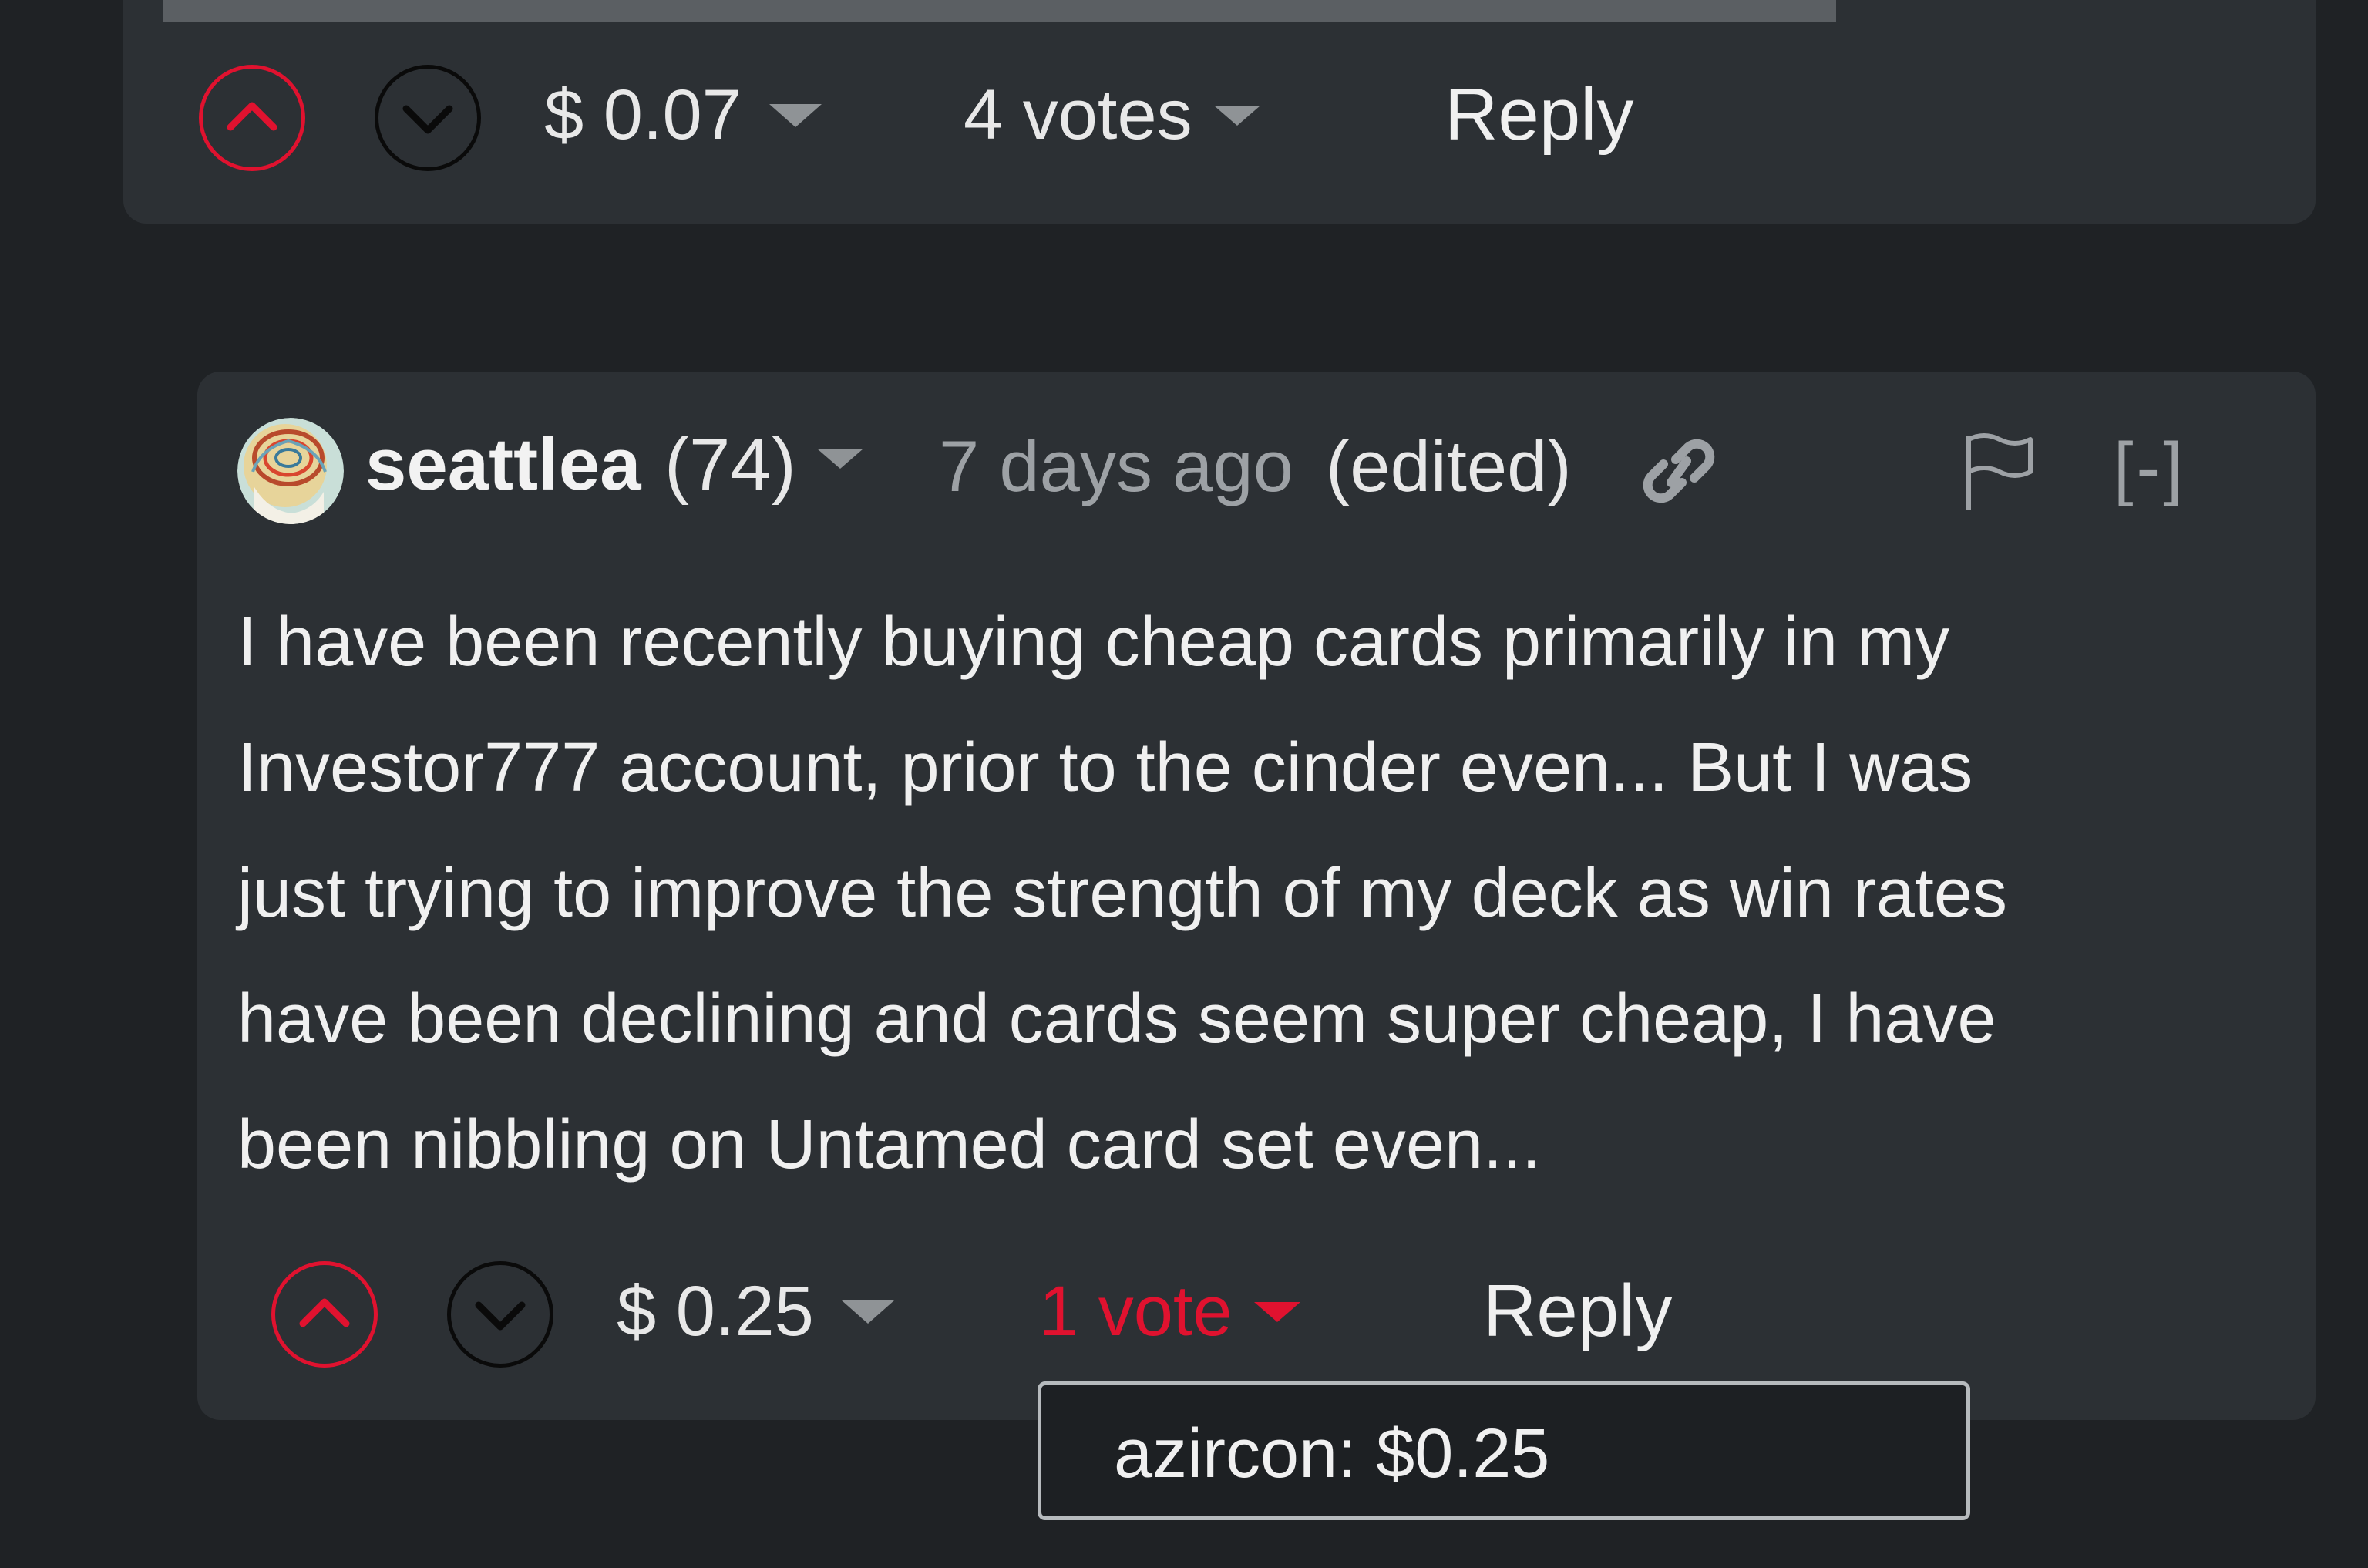  What do you see at coordinates (1999, 472) in the screenshot?
I see `flag-icon` at bounding box center [1999, 472].